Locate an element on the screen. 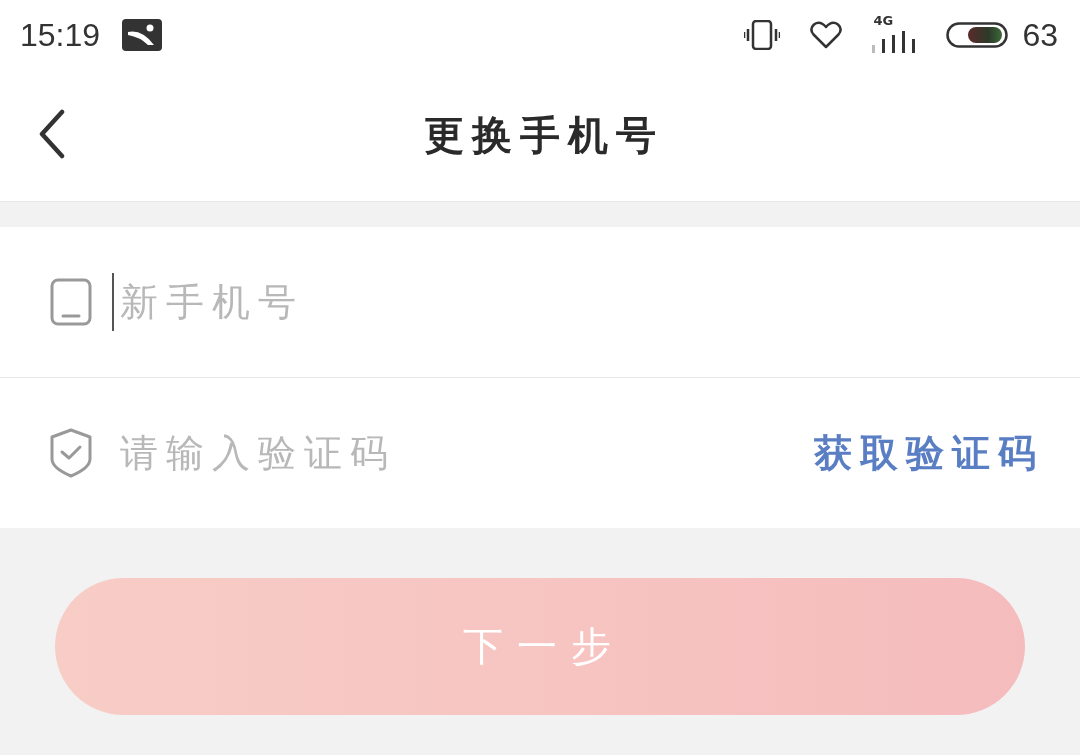 The height and width of the screenshot is (755, 1080). battery-percent: 63 is located at coordinates (1040, 35).